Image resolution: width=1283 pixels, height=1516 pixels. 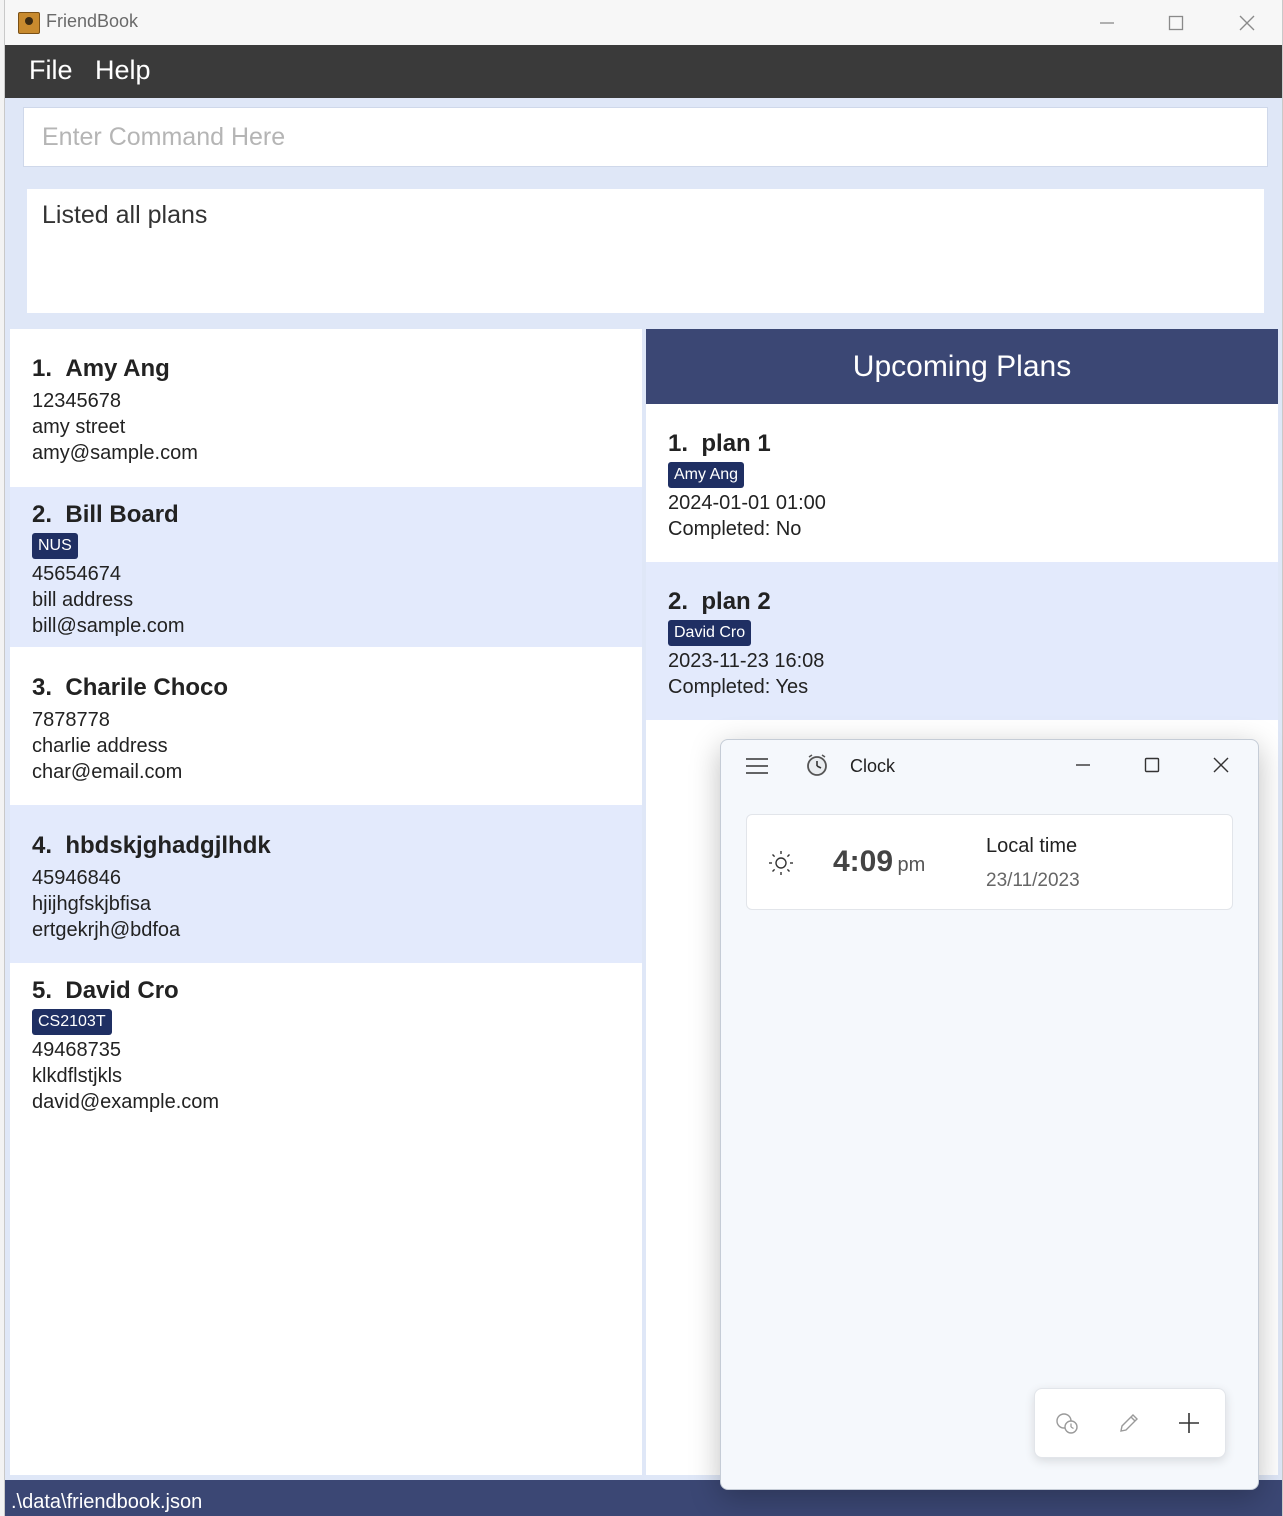 I want to click on person-address: charlie address, so click(x=100, y=746).